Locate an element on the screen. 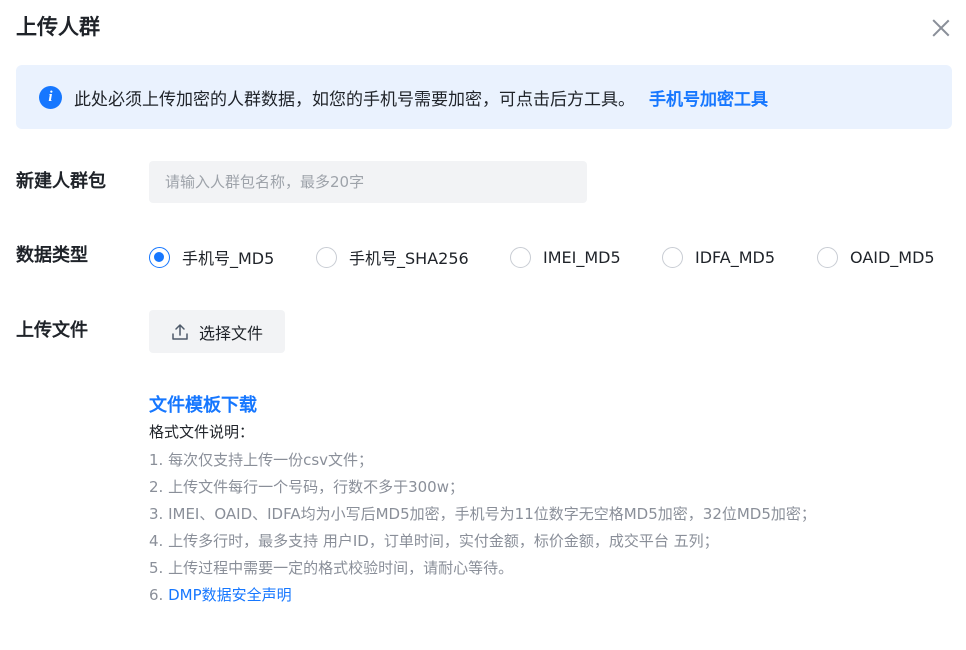  radio-phone-sha256: 手机号_SHA256 is located at coordinates (392, 257).